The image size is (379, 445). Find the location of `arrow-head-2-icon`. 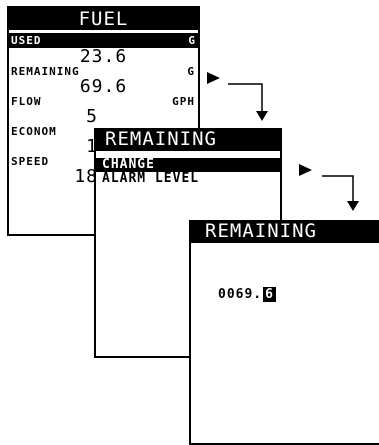

arrow-head-2-icon is located at coordinates (305, 170).